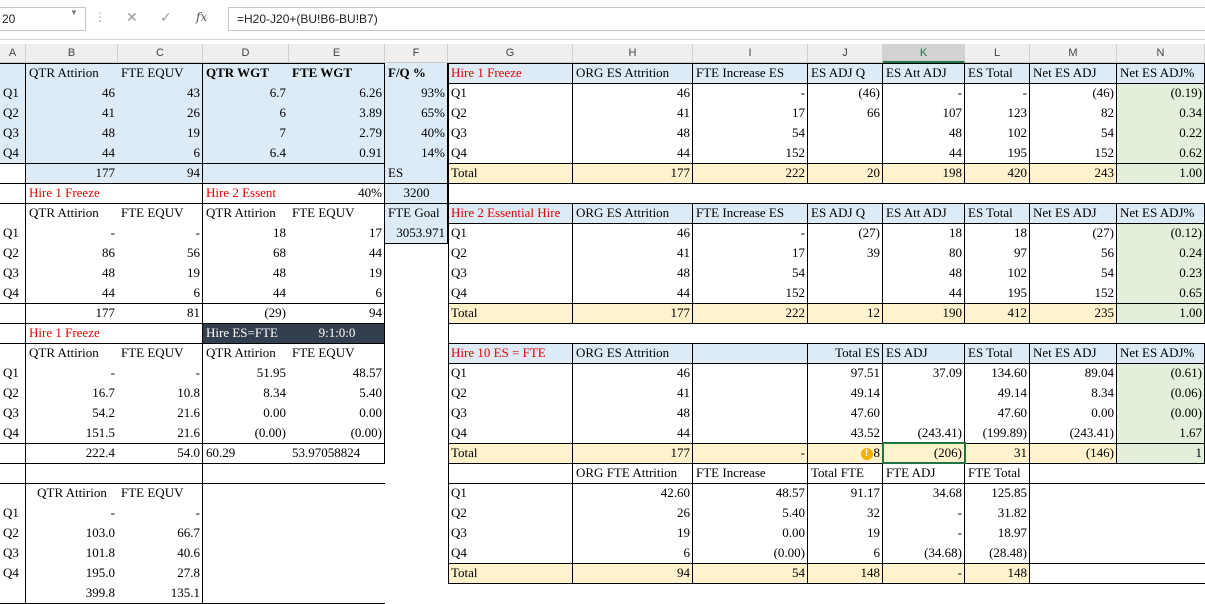  Describe the element at coordinates (160, 533) in the screenshot. I see `cell-c24: 66.7` at that location.